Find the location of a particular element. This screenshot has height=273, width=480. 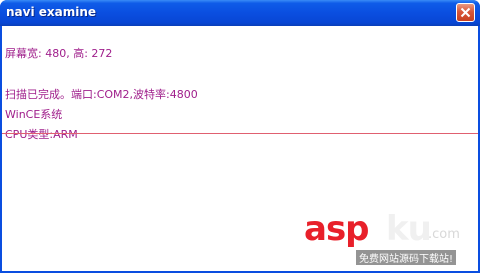

watermark-logo: asp ku .com 免费网站源码下载站! is located at coordinates (389, 236).